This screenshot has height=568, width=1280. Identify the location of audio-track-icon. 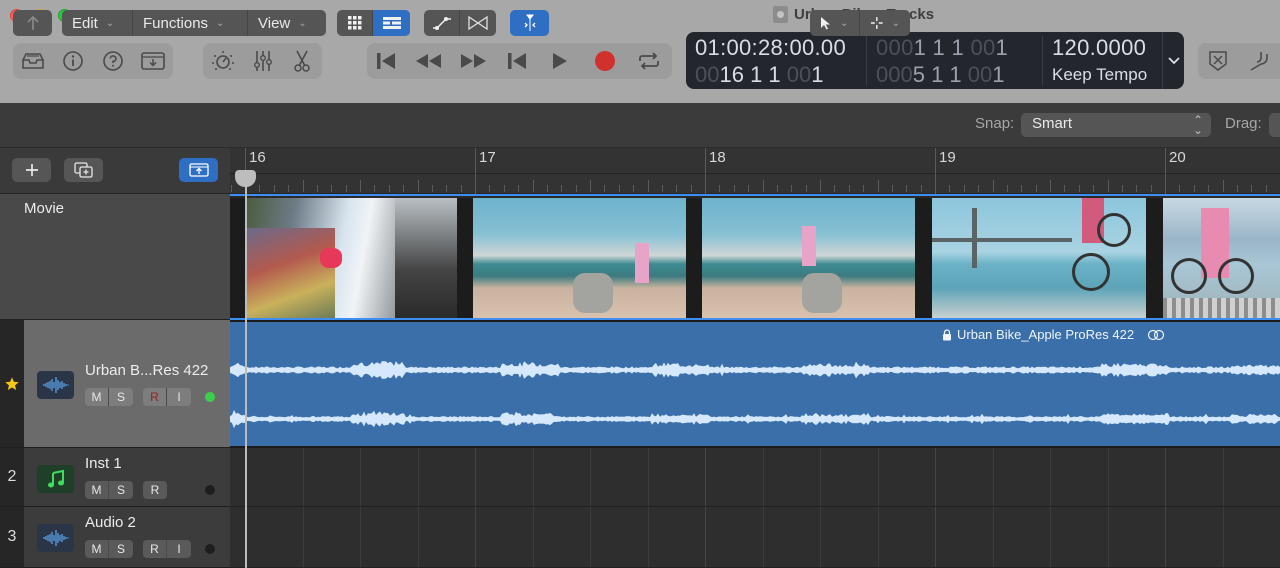
(55, 385).